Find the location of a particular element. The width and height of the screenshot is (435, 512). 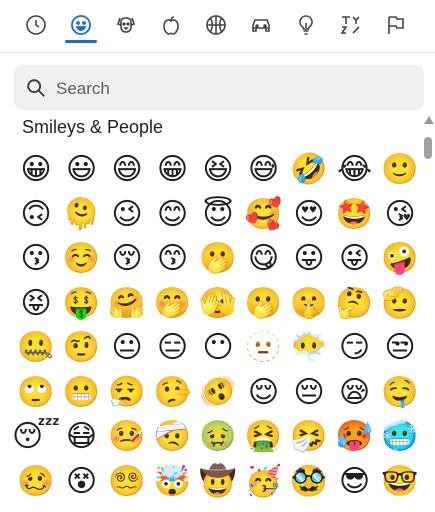

emoji-button: 😍 is located at coordinates (309, 215).